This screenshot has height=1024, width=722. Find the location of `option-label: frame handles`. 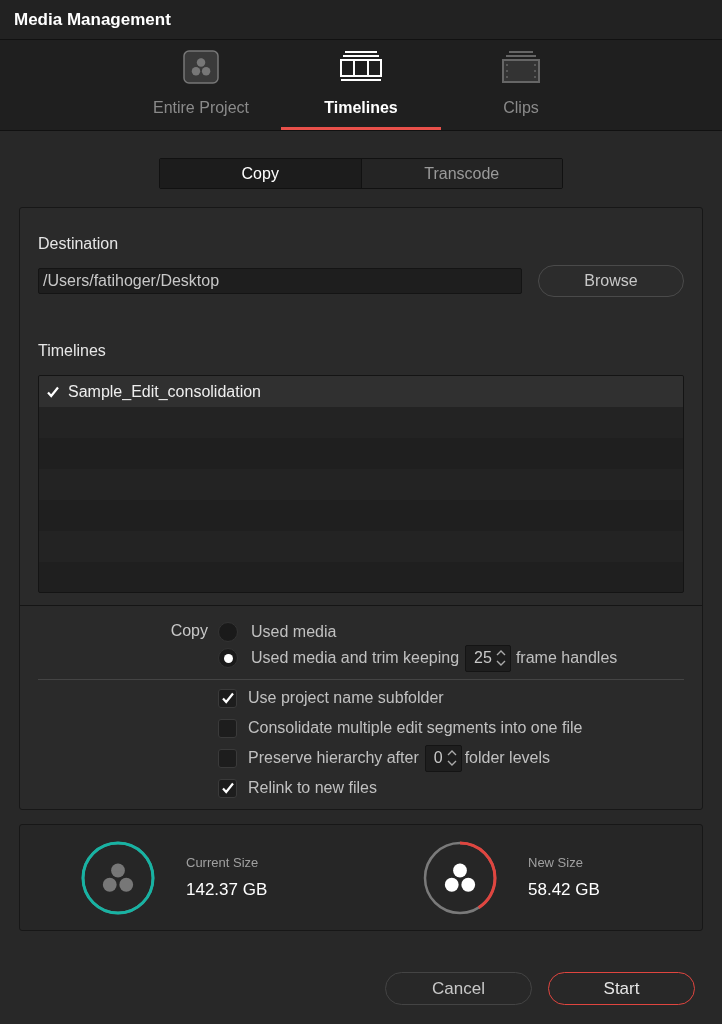

option-label: frame handles is located at coordinates (566, 658).